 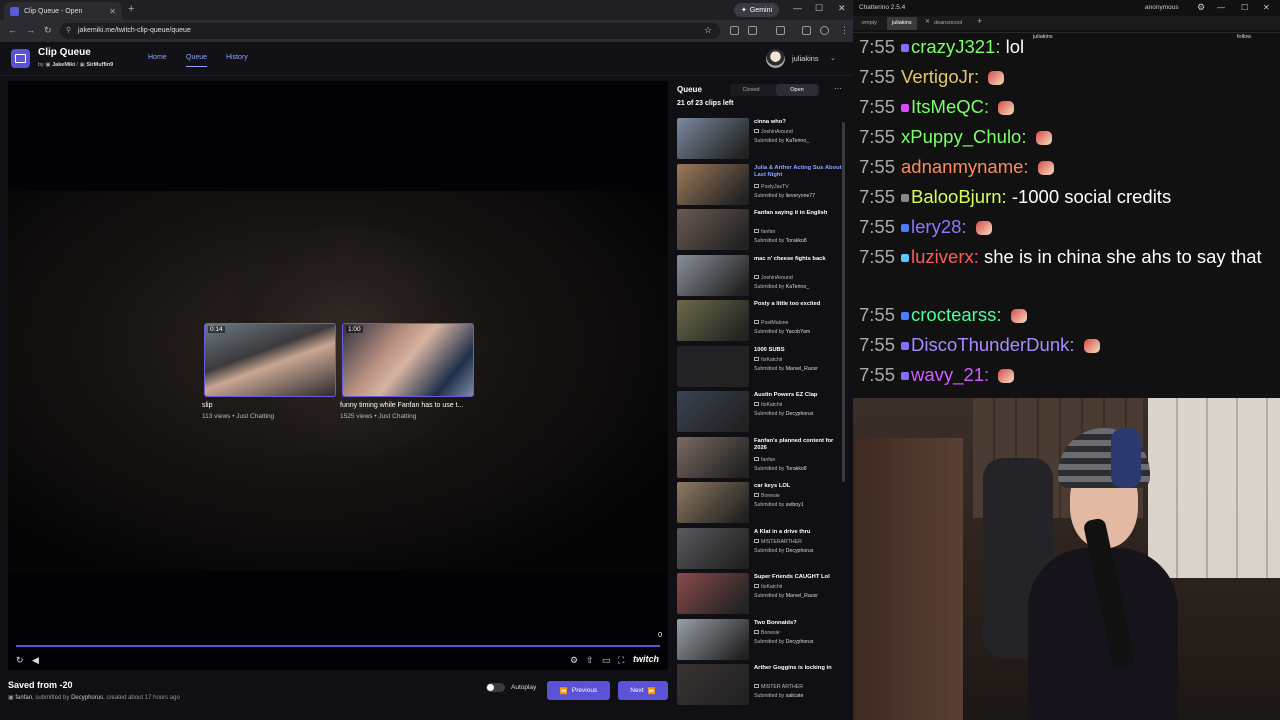 I want to click on avatar, so click(x=775, y=58).